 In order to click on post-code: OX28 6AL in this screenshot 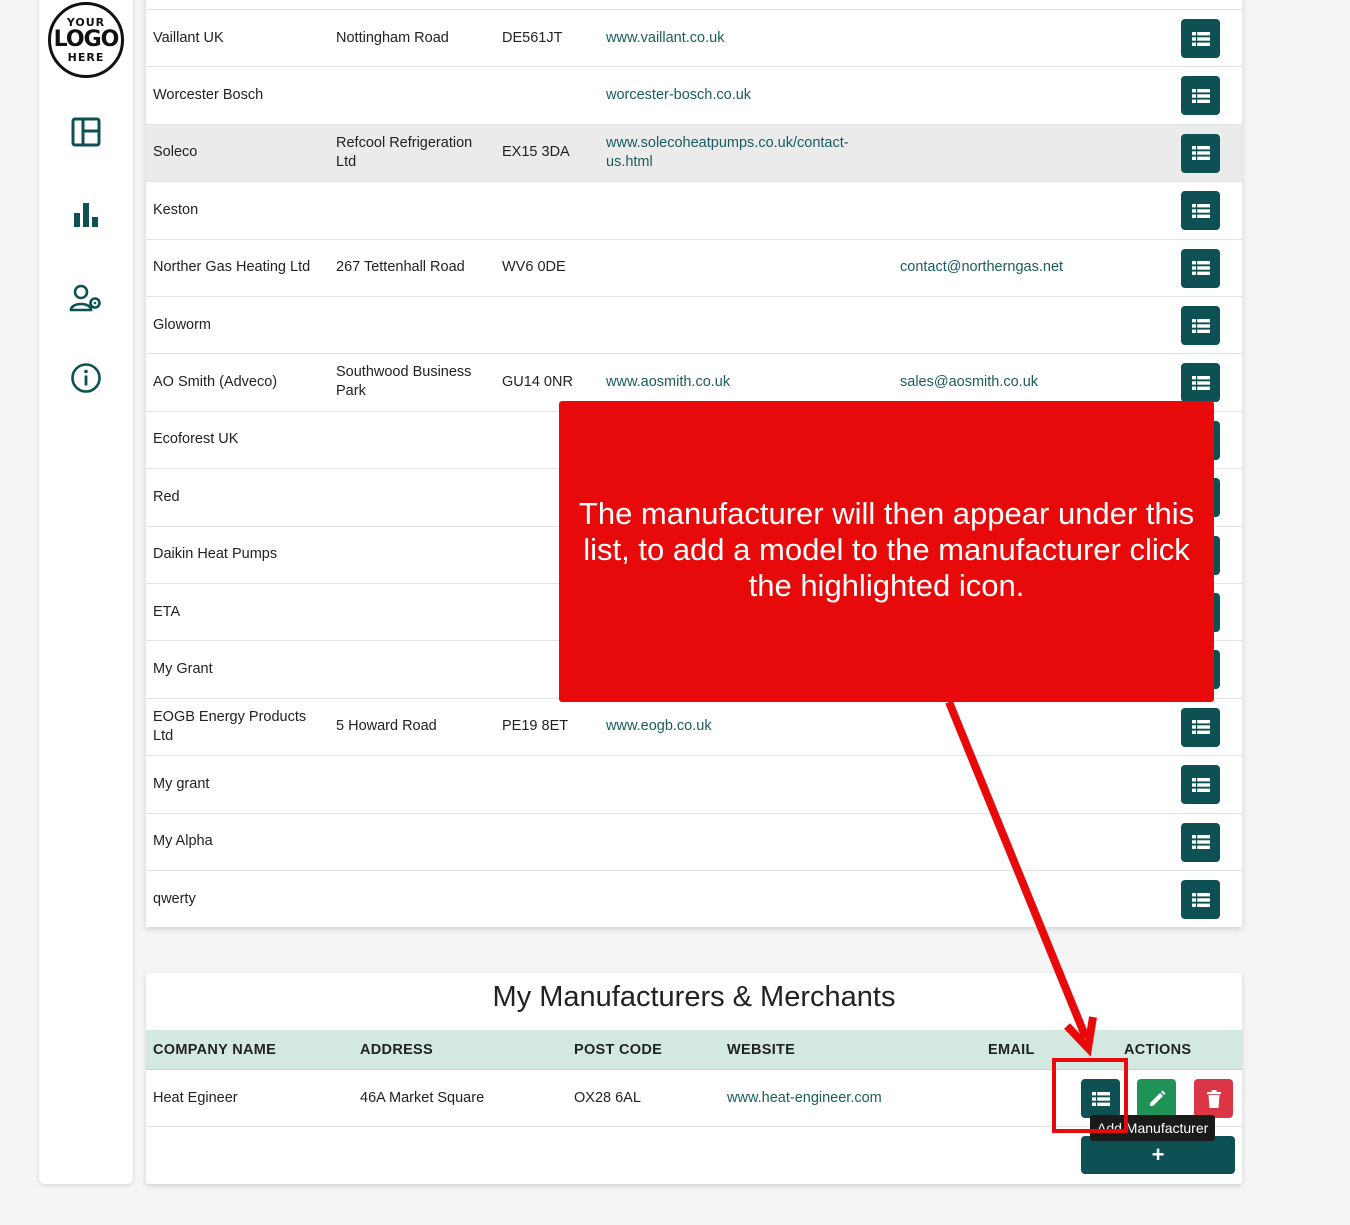, I will do `click(607, 1097)`.